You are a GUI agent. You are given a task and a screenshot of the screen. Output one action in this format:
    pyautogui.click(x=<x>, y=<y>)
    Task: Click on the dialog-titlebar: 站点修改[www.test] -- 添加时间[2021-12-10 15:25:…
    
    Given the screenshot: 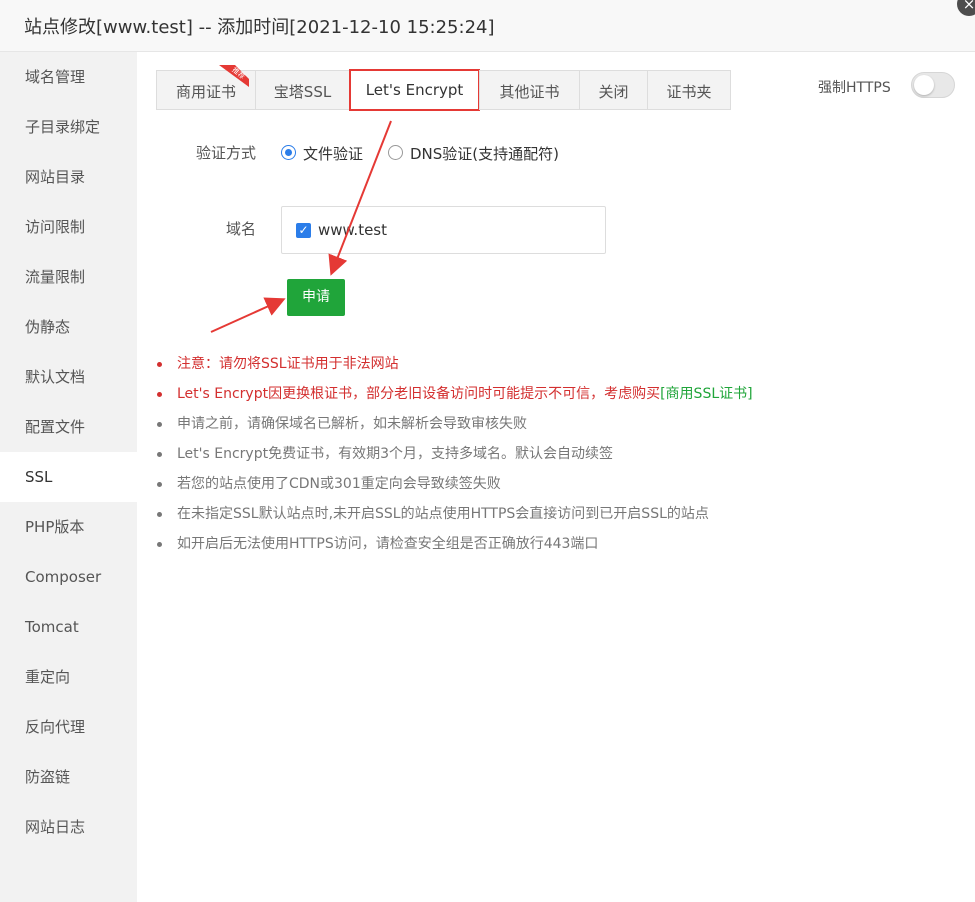 What is the action you would take?
    pyautogui.click(x=487, y=26)
    